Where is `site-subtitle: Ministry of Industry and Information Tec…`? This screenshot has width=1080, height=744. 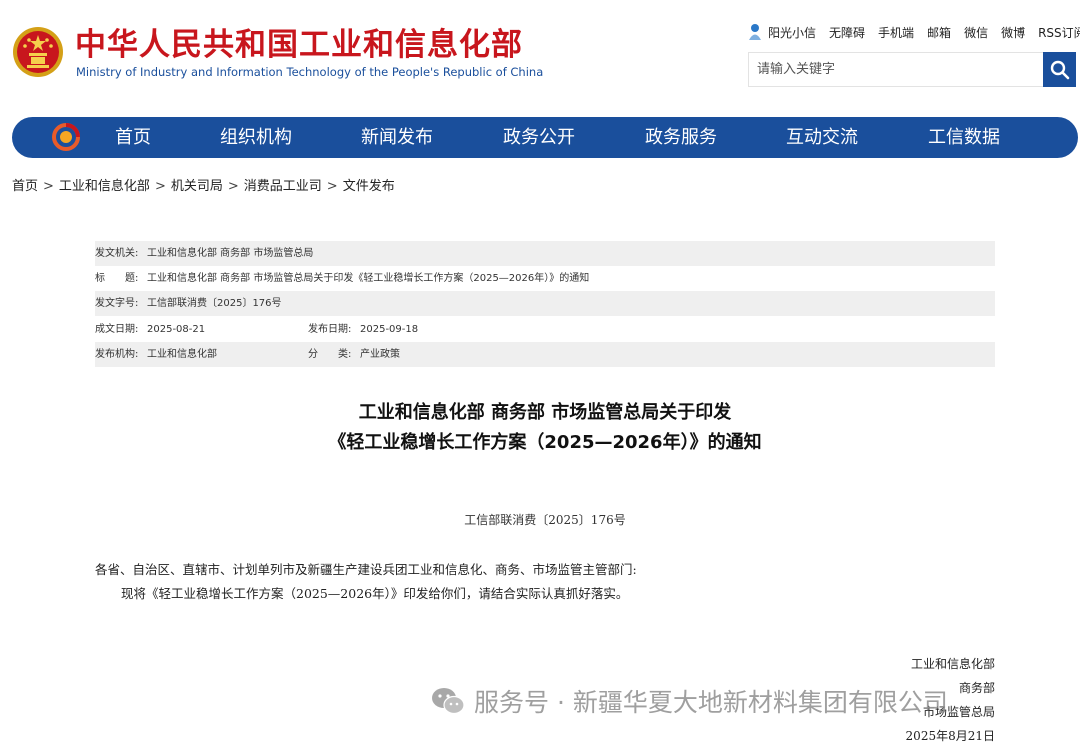 site-subtitle: Ministry of Industry and Information Tec… is located at coordinates (310, 72).